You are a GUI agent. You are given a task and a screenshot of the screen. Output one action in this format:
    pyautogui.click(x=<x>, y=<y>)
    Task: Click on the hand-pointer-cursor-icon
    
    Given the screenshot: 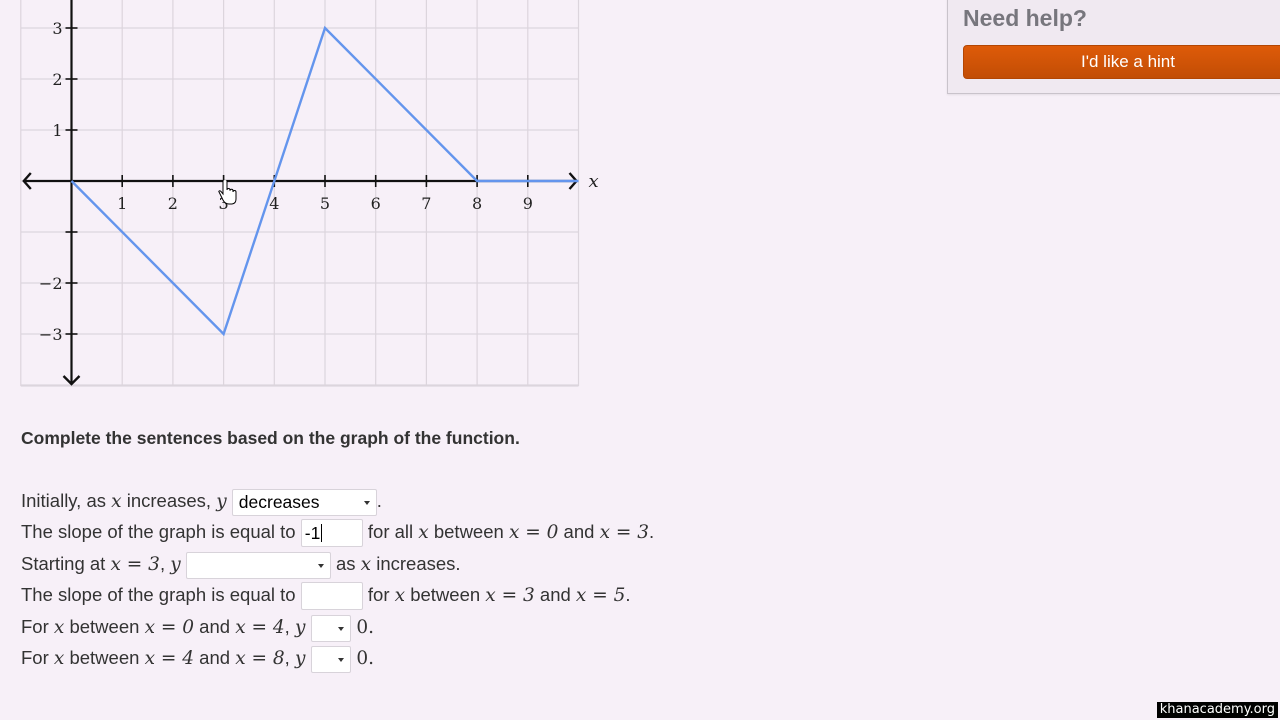 What is the action you would take?
    pyautogui.click(x=228, y=194)
    